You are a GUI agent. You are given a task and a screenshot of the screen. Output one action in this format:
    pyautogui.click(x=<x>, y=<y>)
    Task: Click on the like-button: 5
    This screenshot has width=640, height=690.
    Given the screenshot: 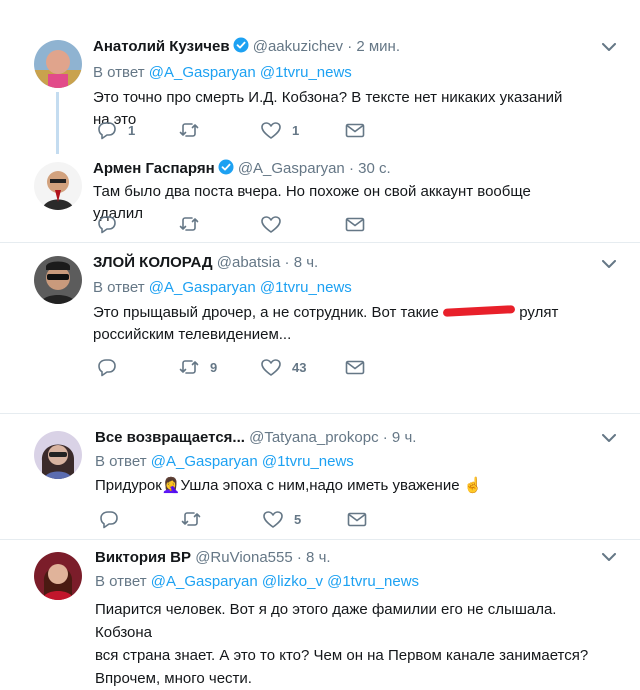 What is the action you would take?
    pyautogui.click(x=281, y=519)
    